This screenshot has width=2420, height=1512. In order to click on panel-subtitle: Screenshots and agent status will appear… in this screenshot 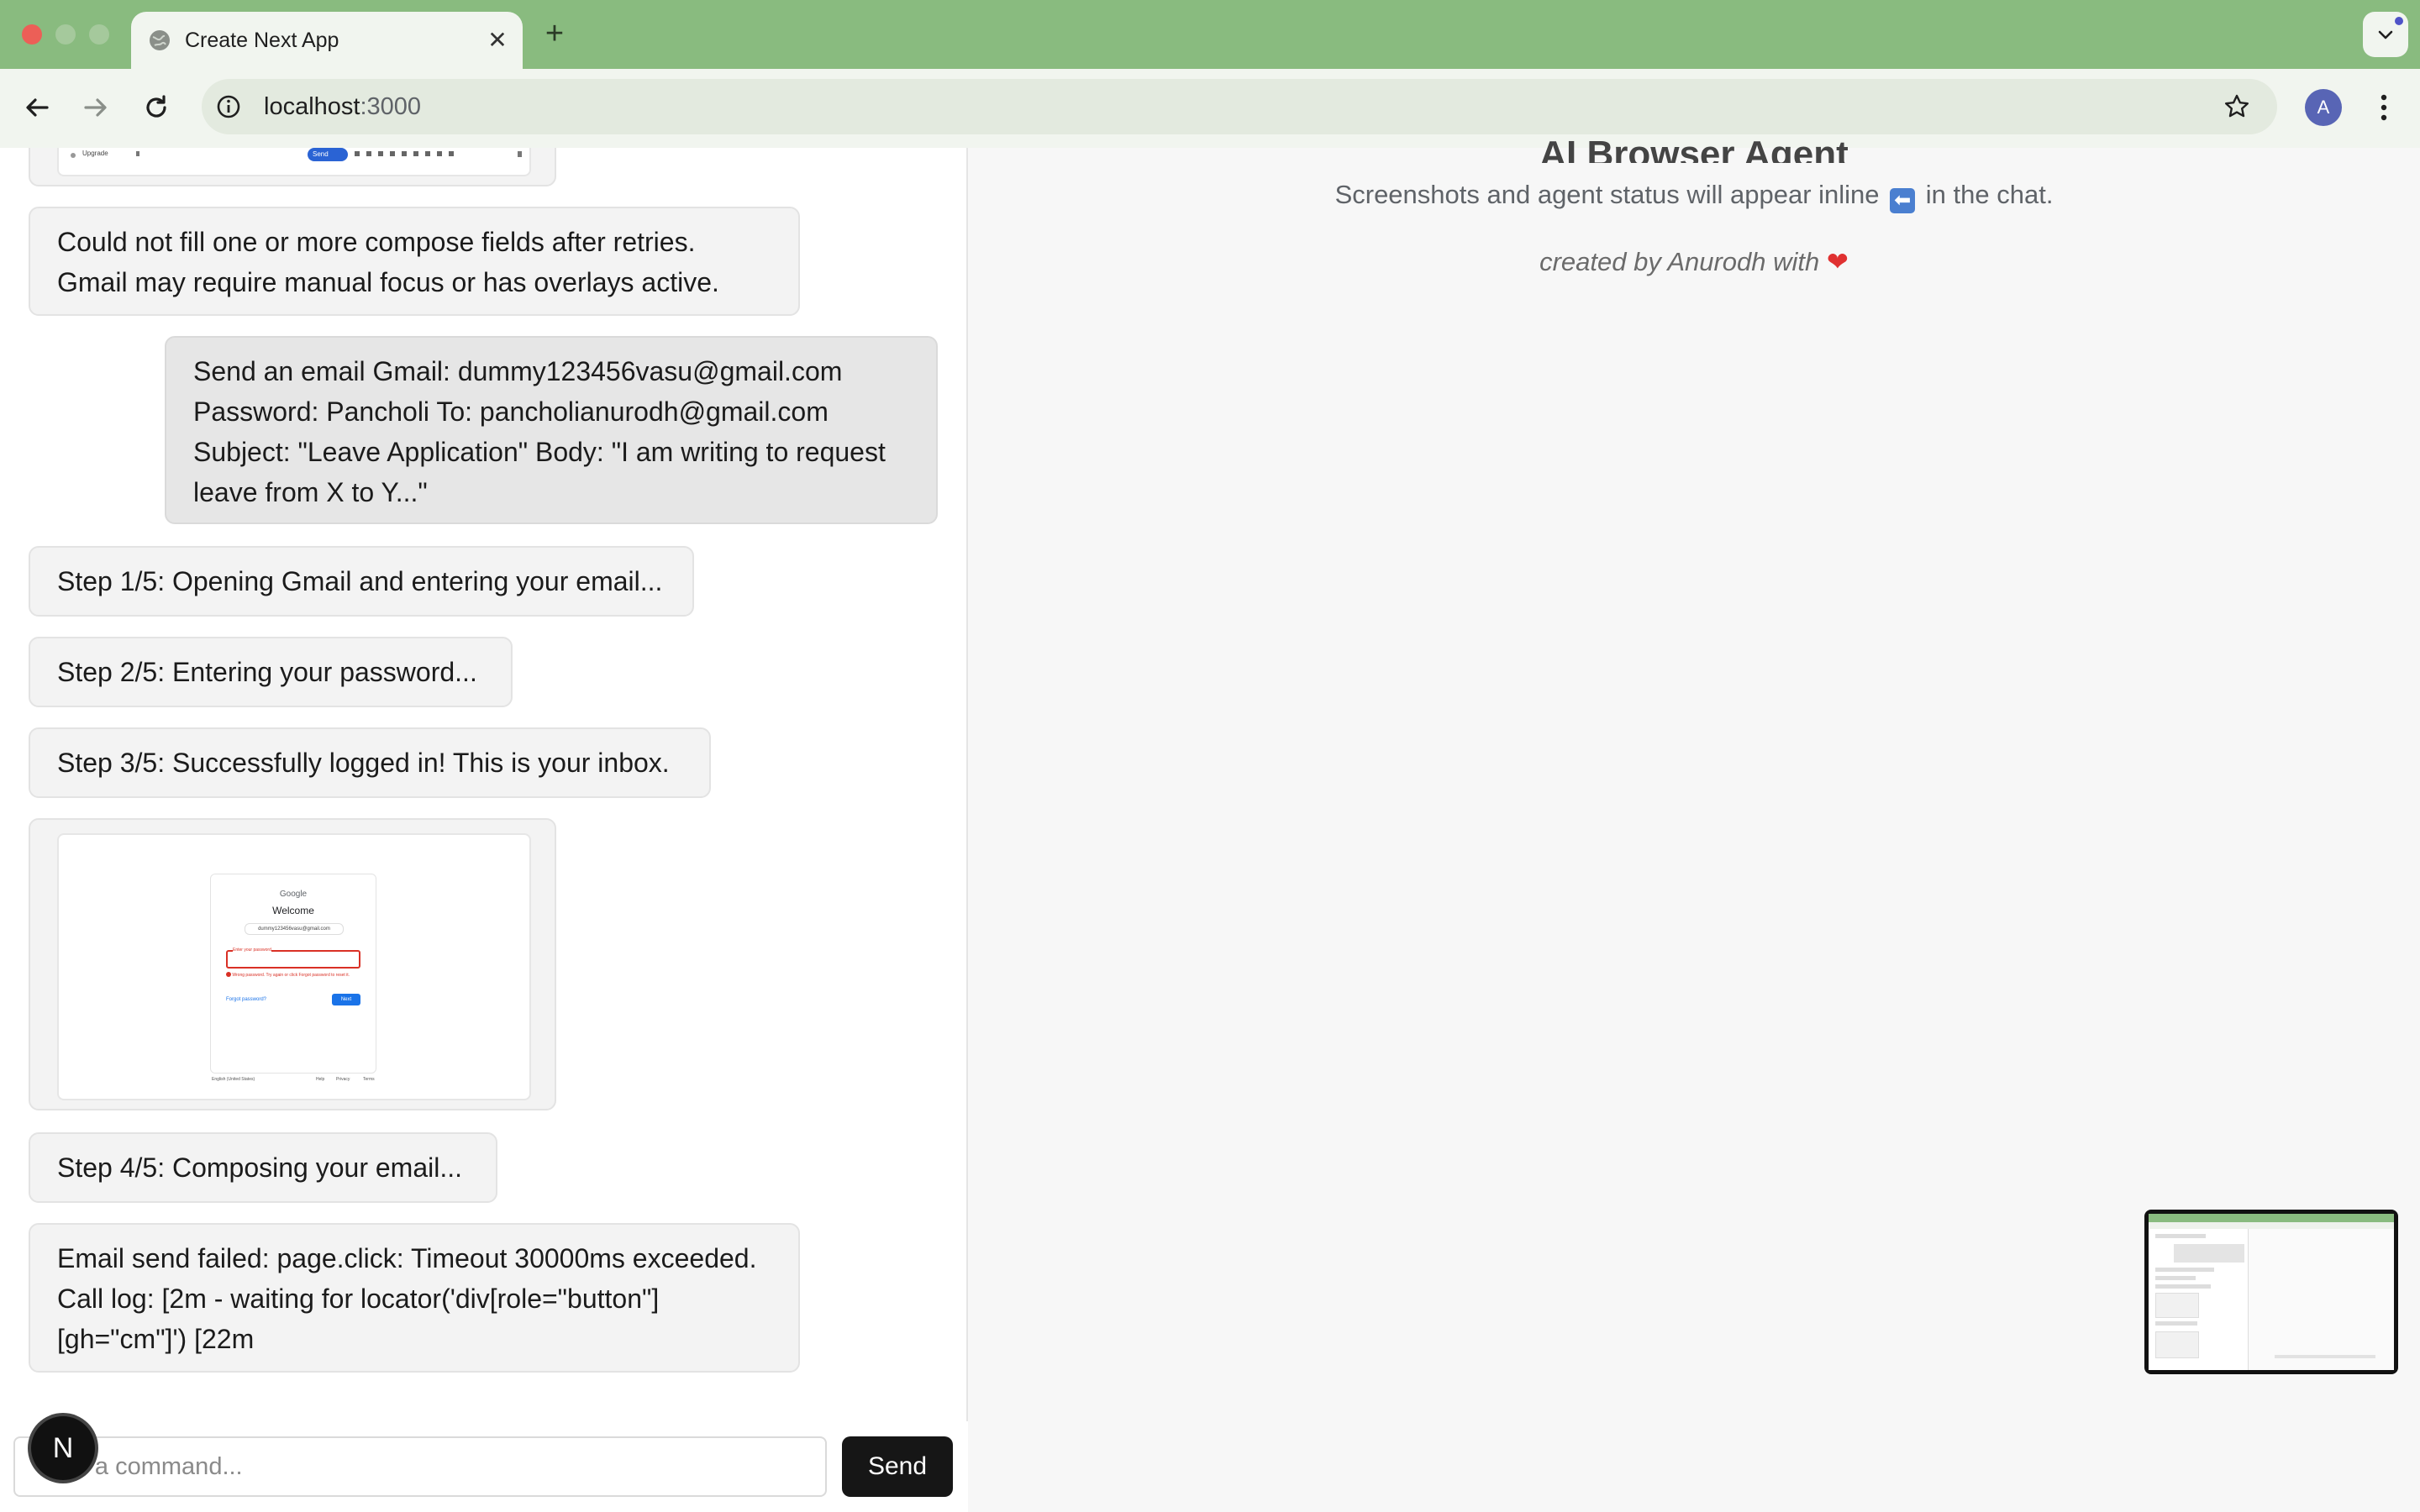, I will do `click(1694, 194)`.